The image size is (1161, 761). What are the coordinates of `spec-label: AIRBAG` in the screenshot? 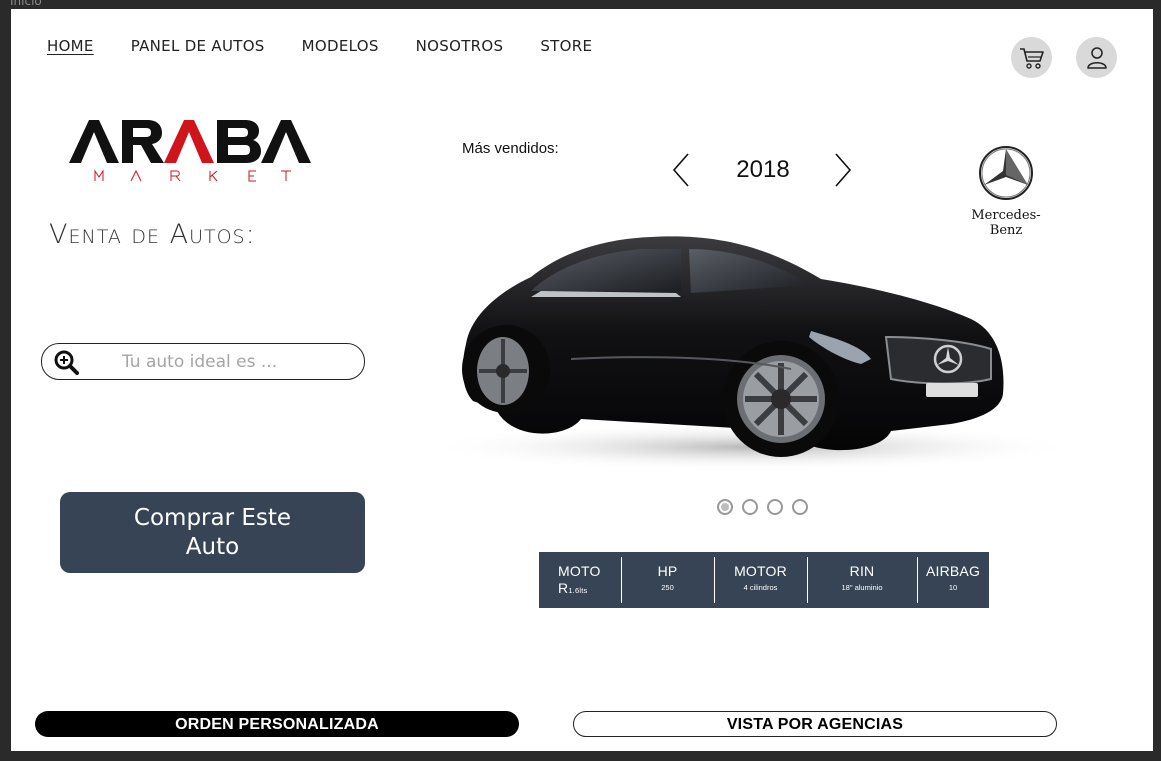 It's located at (953, 571).